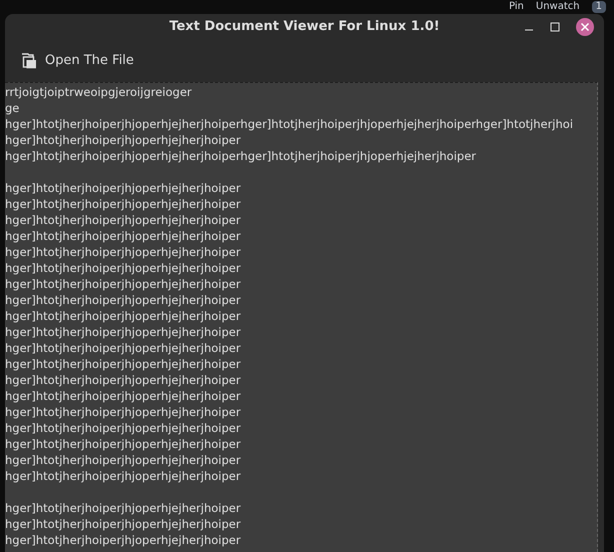  What do you see at coordinates (555, 27) in the screenshot?
I see `maximize-icon` at bounding box center [555, 27].